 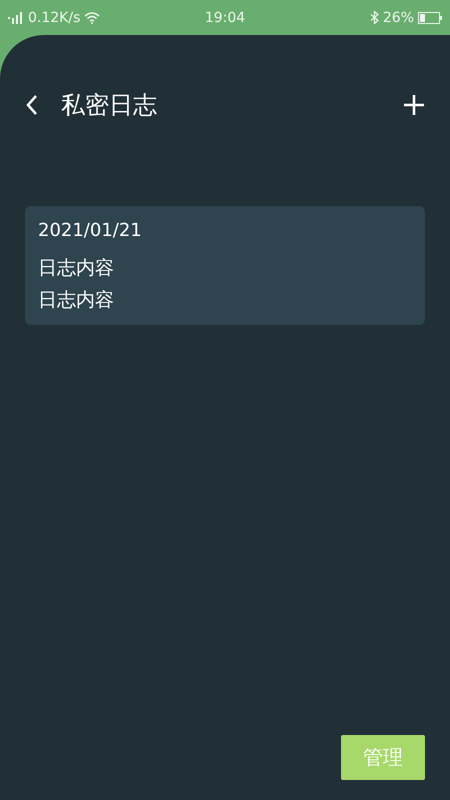 What do you see at coordinates (32, 105) in the screenshot?
I see `back-button` at bounding box center [32, 105].